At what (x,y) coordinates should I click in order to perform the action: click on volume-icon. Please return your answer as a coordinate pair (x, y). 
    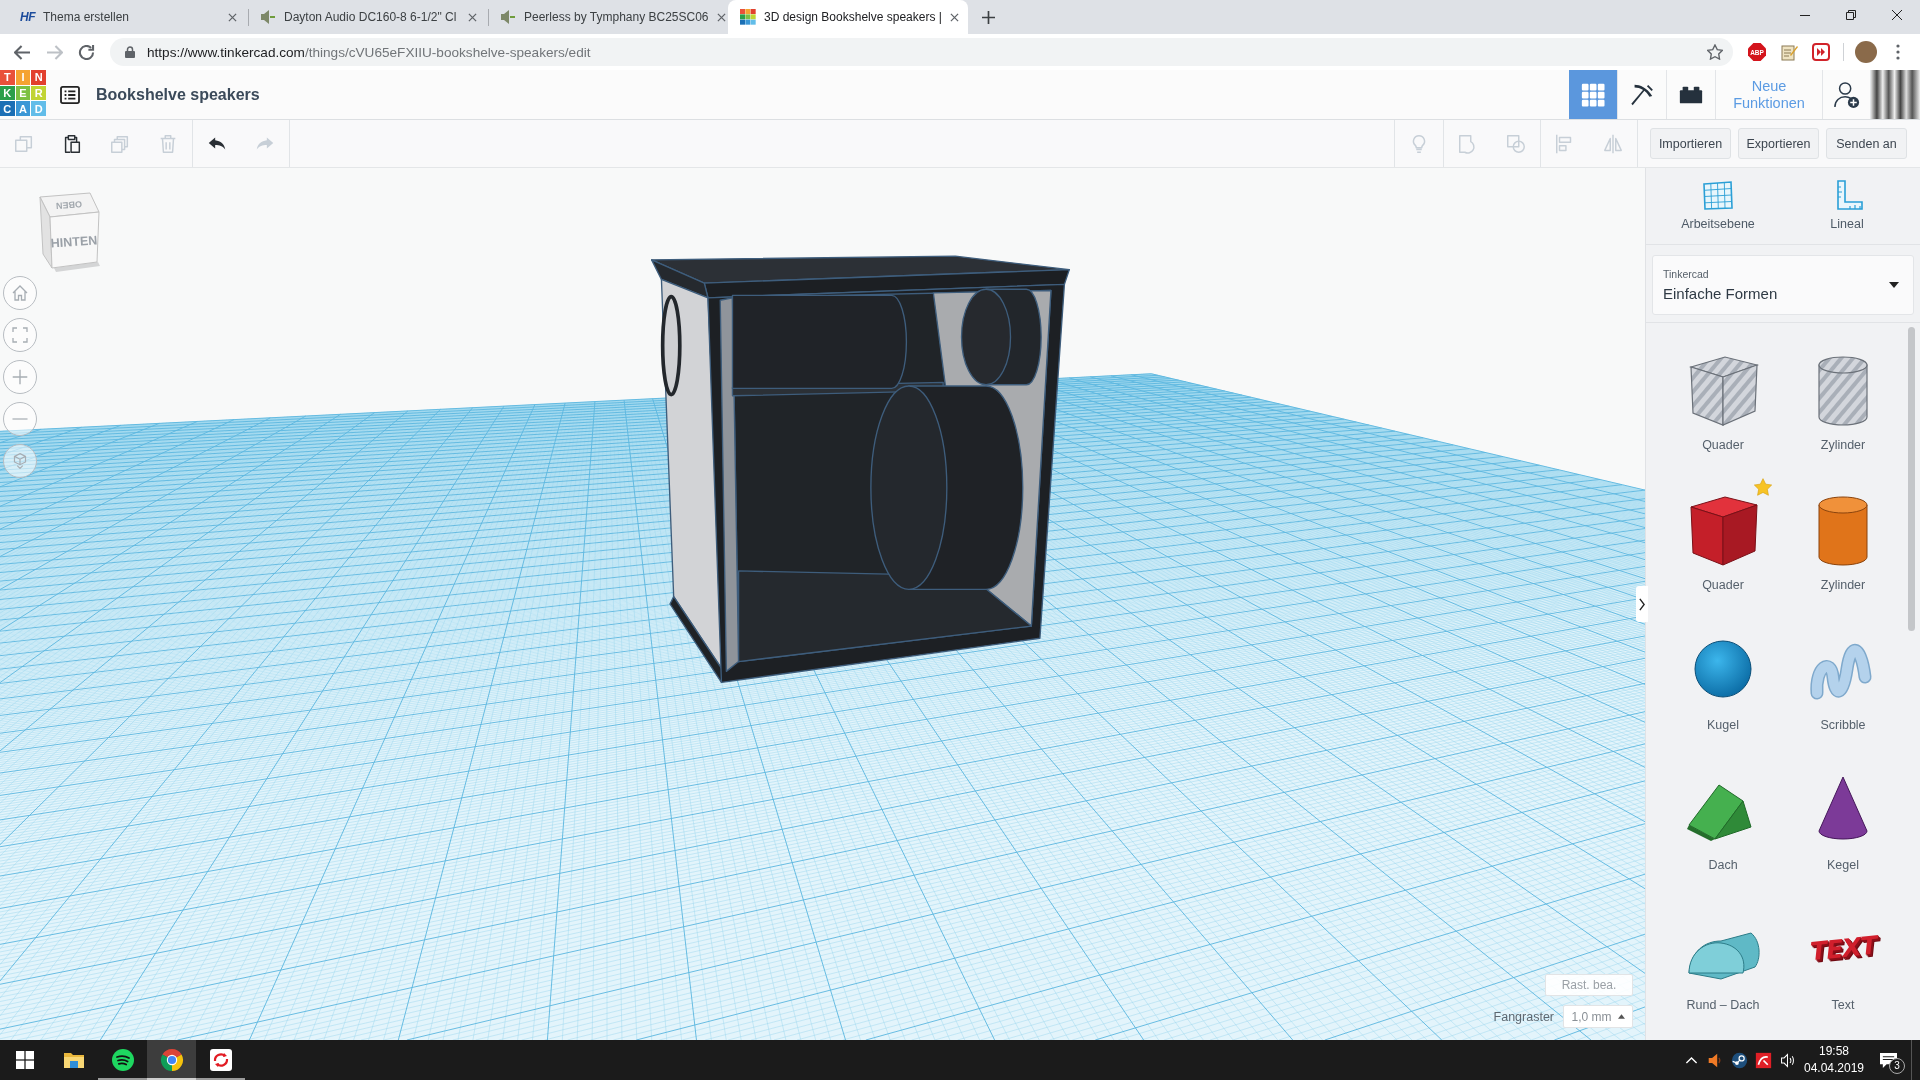
    Looking at the image, I should click on (1787, 1060).